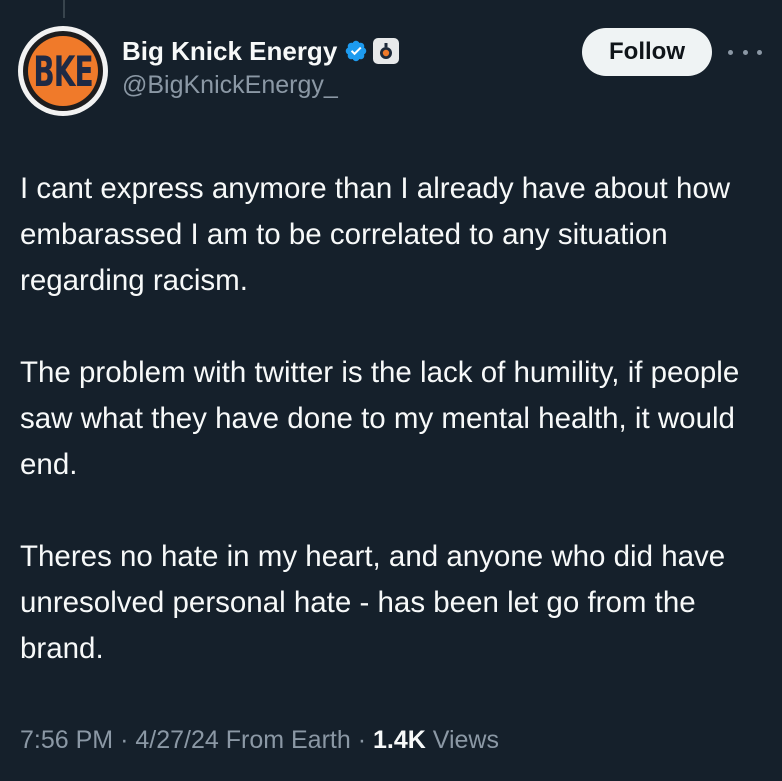 The width and height of the screenshot is (782, 781). Describe the element at coordinates (288, 740) in the screenshot. I see `tweet-source: From Earth` at that location.